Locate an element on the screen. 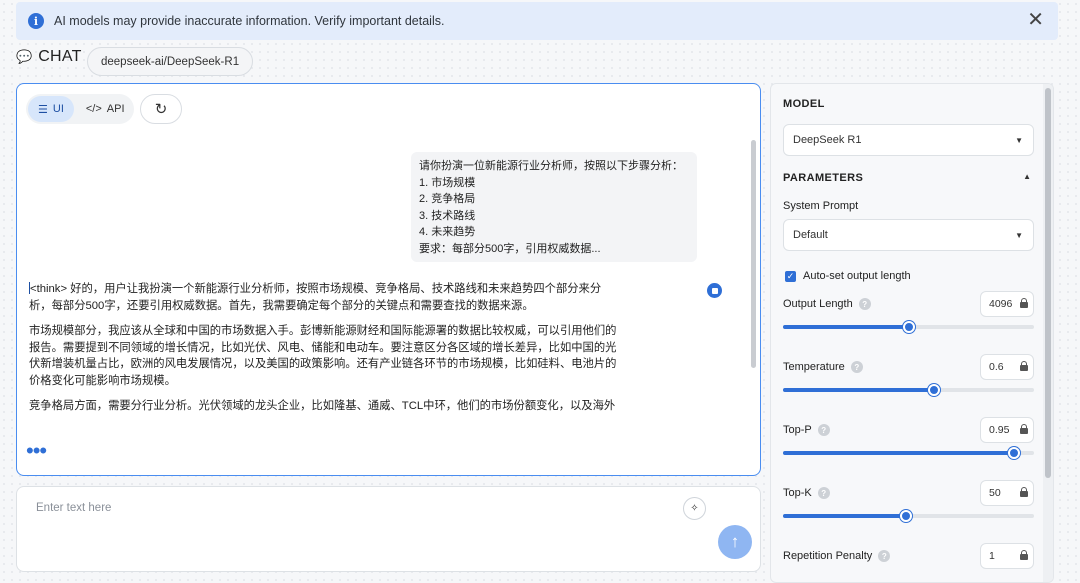  output-length-label: Output Length? is located at coordinates (827, 304).